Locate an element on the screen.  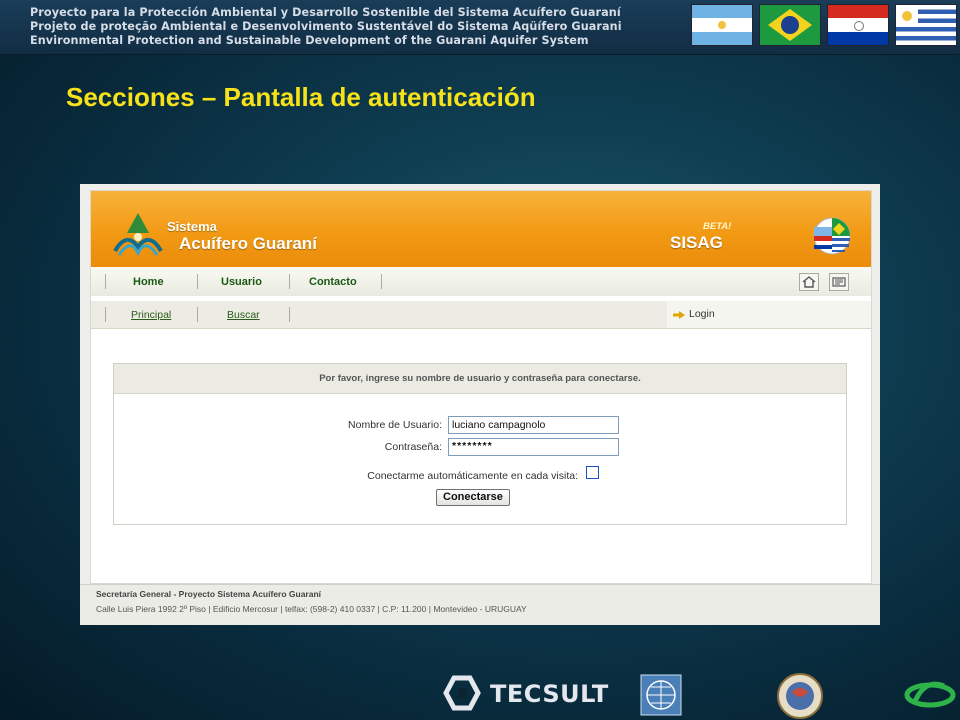
autologin-checkbox is located at coordinates (592, 472).